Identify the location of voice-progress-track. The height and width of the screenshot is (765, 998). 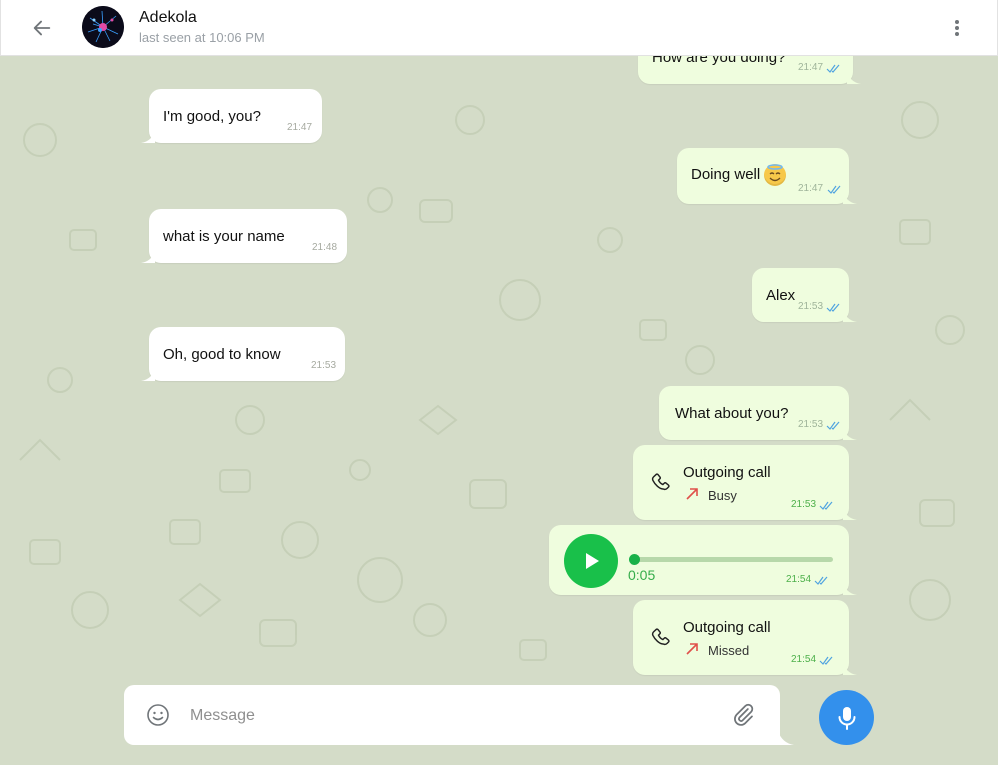
(733, 559).